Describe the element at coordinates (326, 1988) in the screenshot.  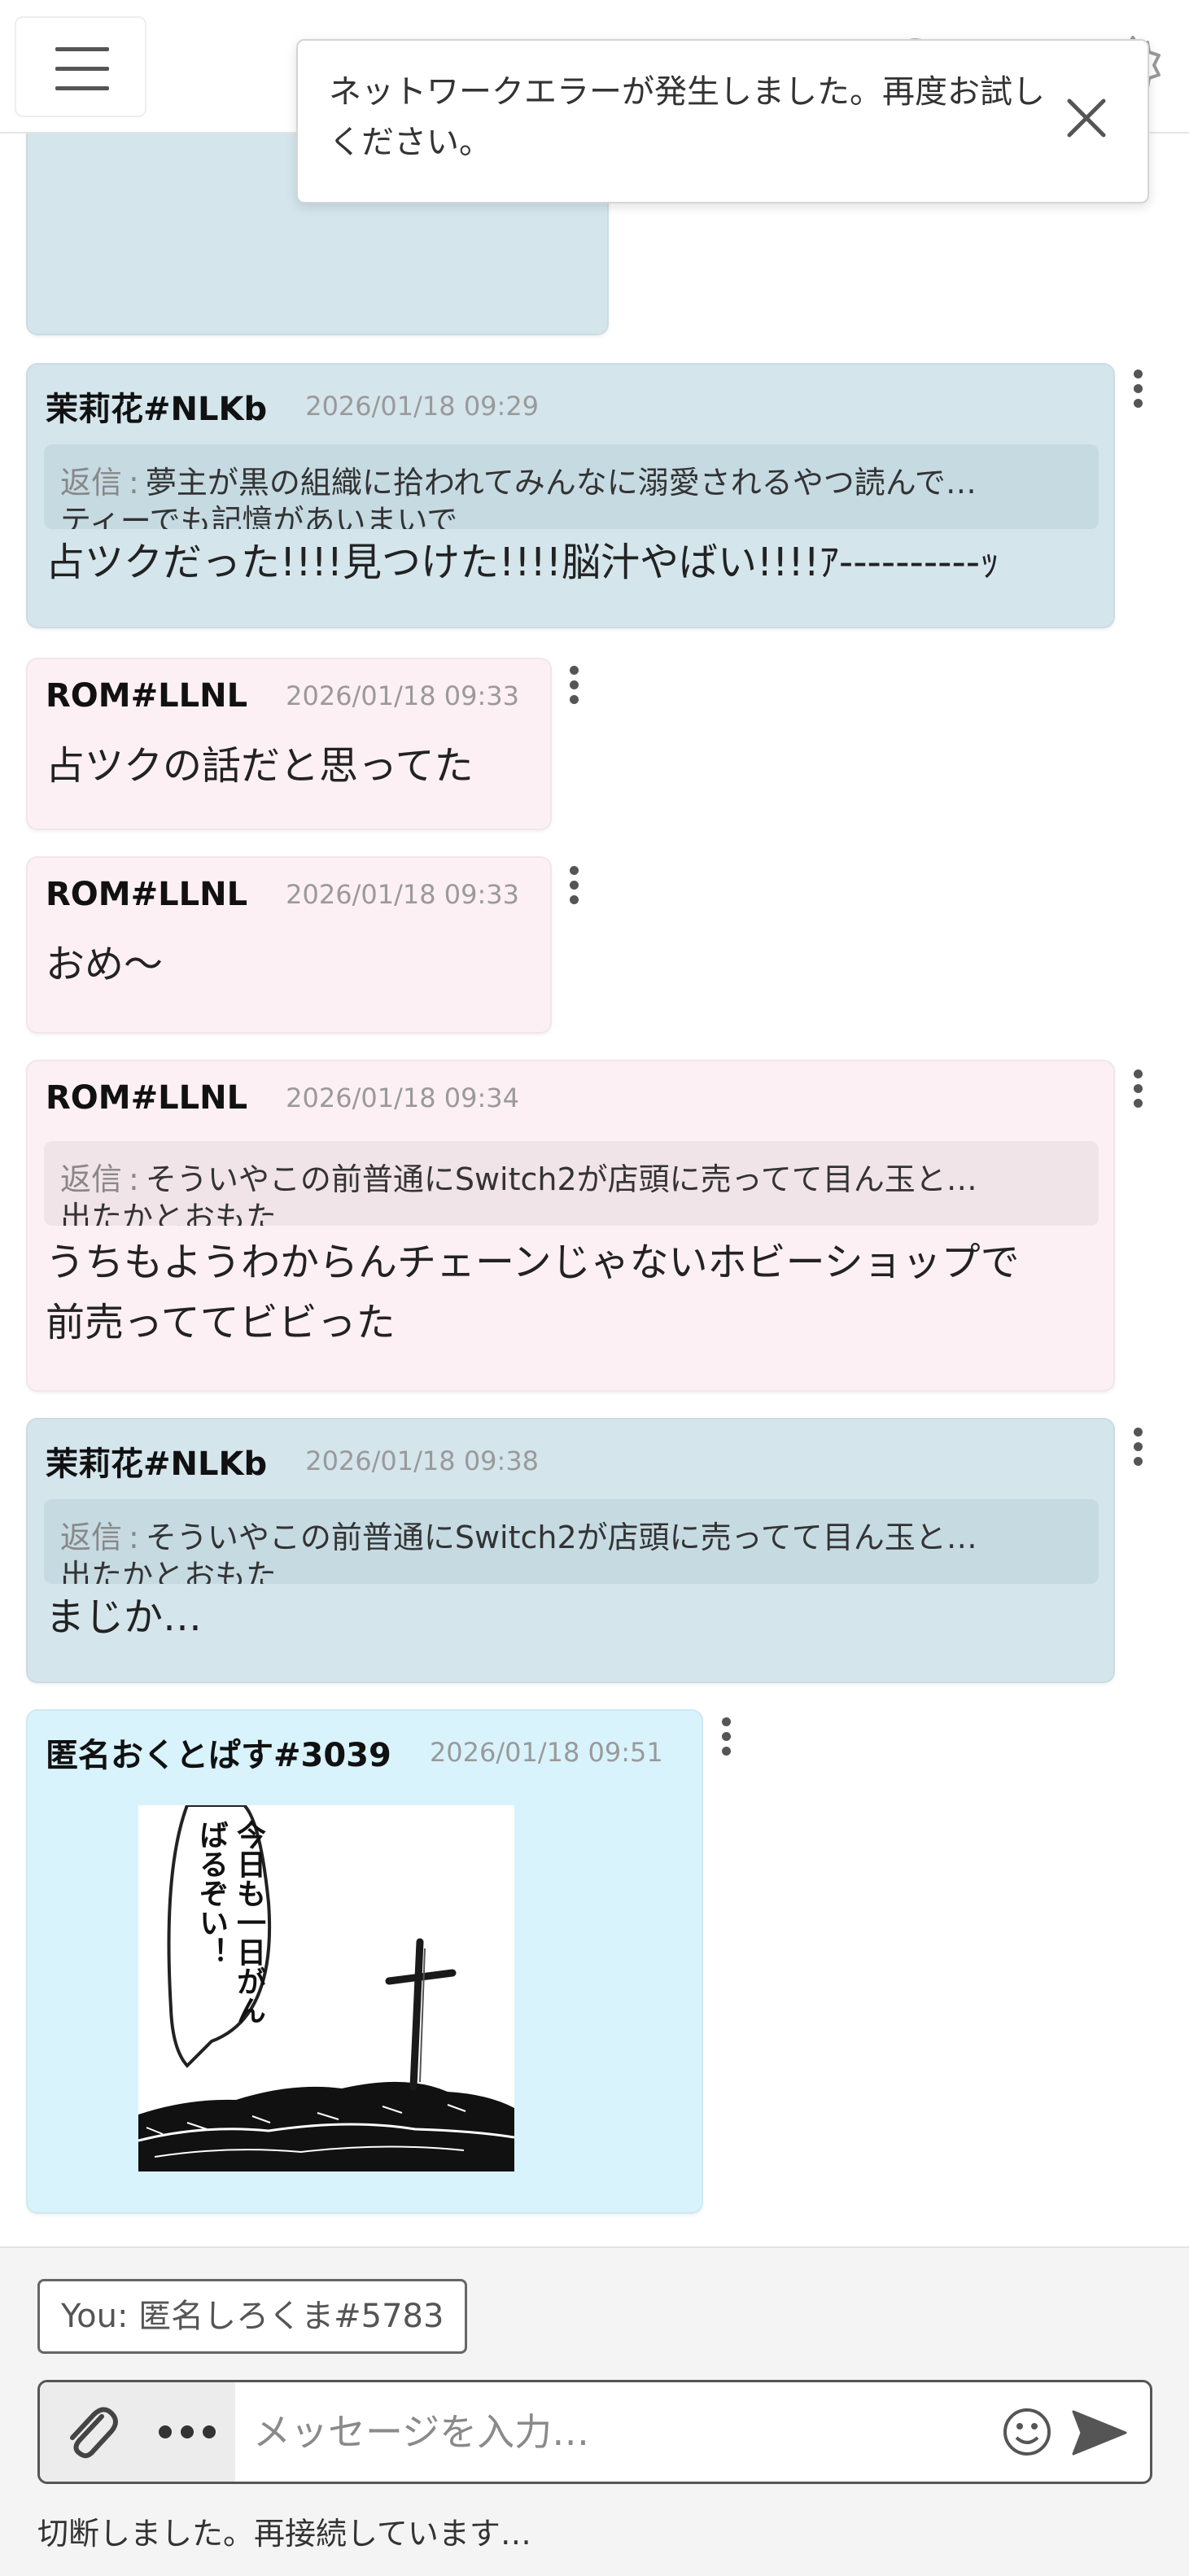
I see `attached-image: 今日も一日がんばるぞい！` at that location.